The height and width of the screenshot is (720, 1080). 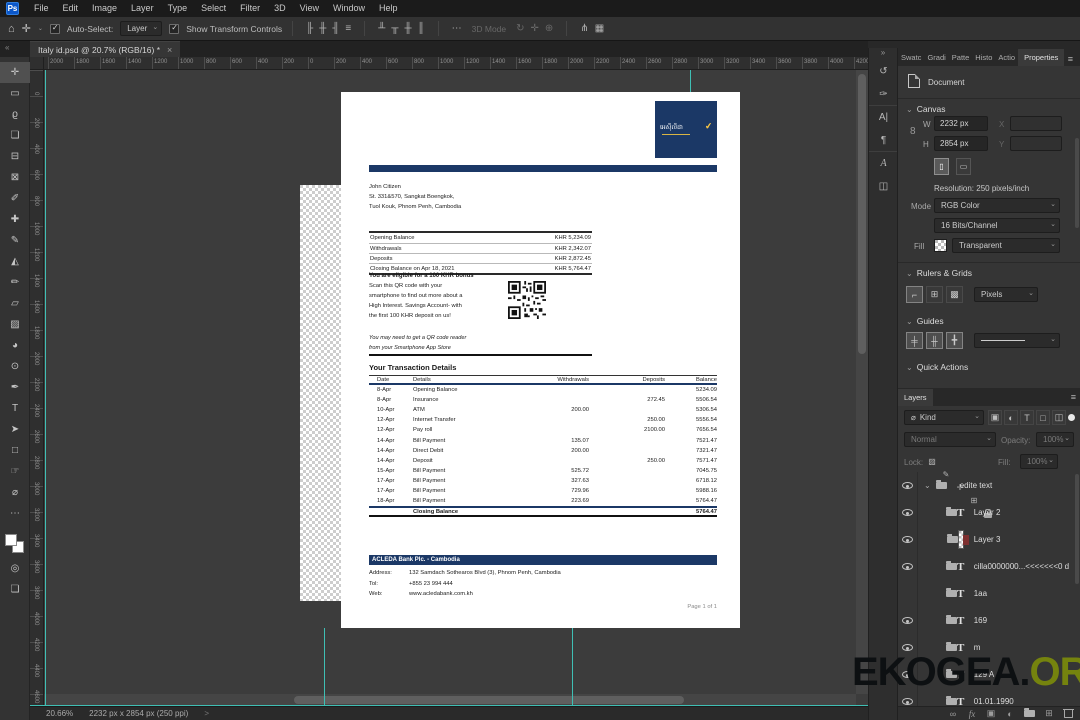 What do you see at coordinates (1021, 566) in the screenshot?
I see `layer-name: cilla0000000...<<<<<<<0 d` at bounding box center [1021, 566].